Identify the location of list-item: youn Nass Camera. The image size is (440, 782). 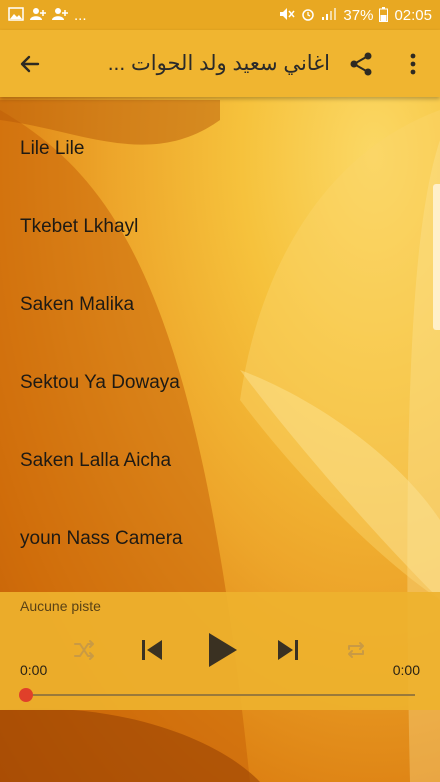
(220, 539).